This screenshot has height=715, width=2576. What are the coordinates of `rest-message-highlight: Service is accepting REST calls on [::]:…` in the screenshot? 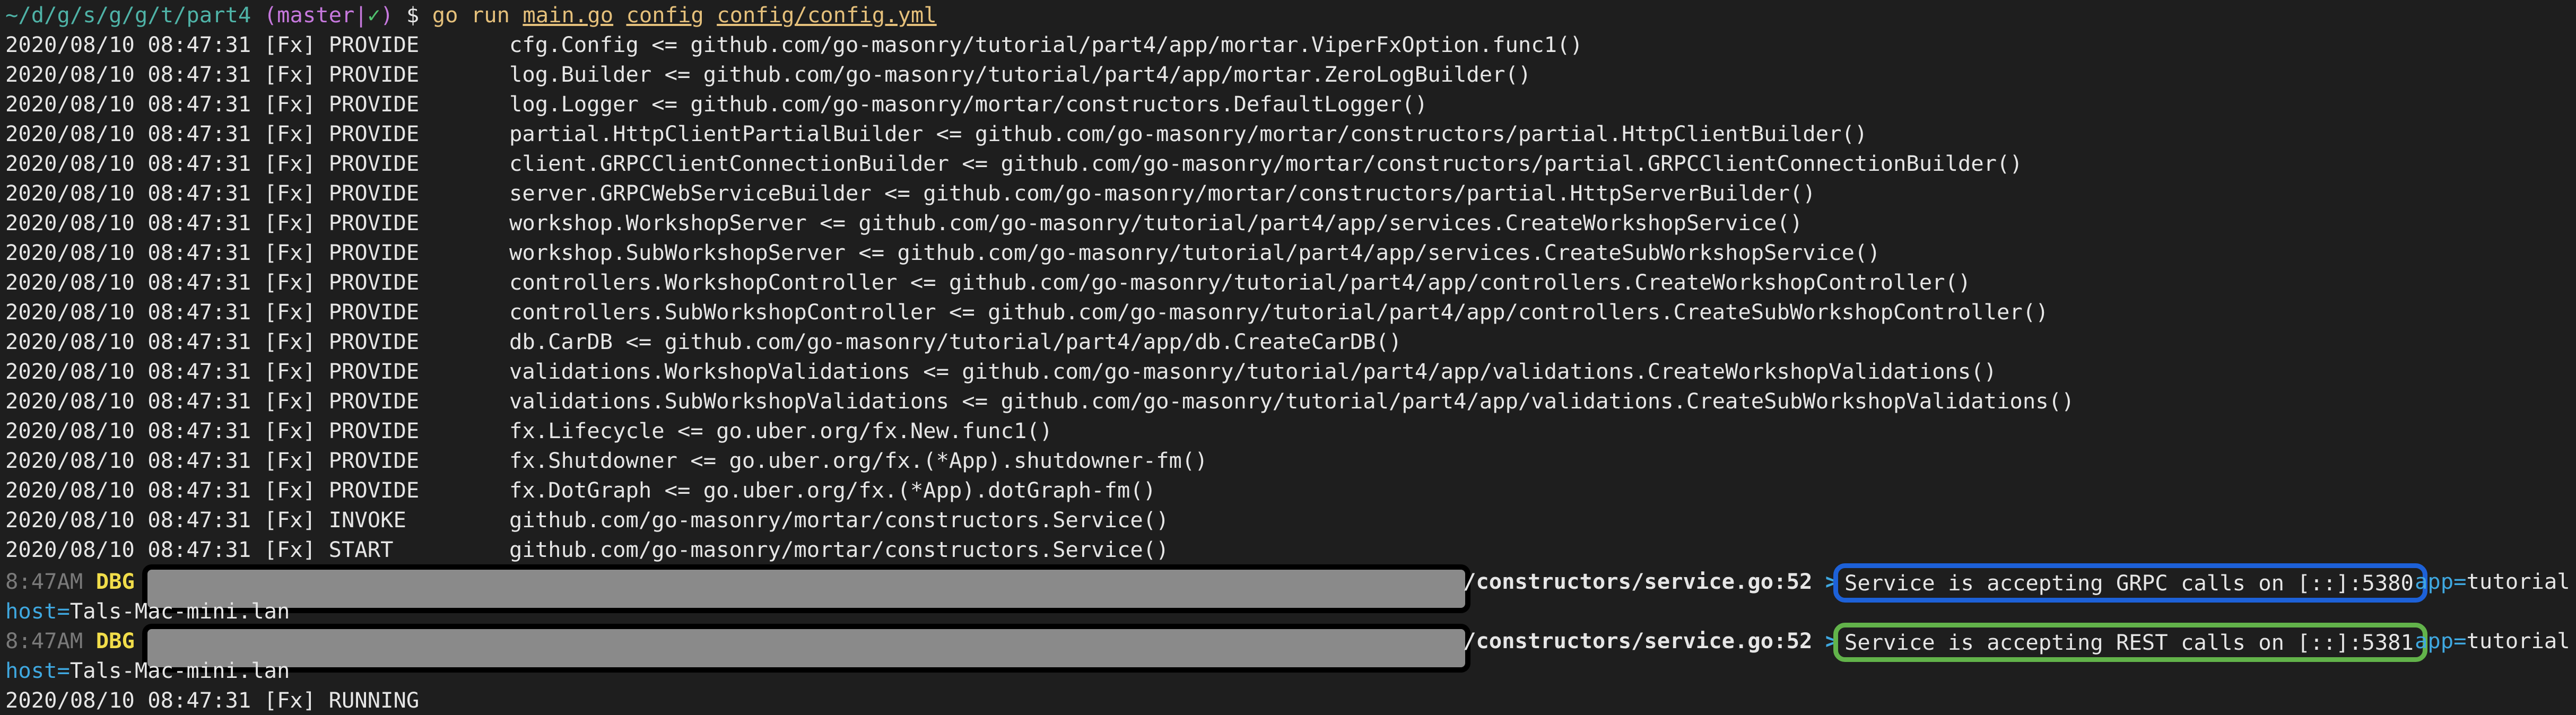 It's located at (2130, 642).